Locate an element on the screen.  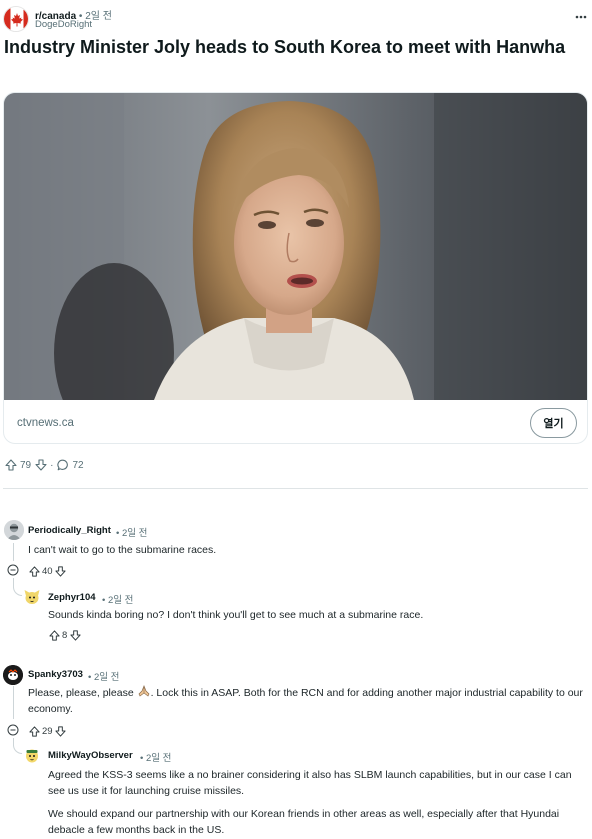
subreddit-avatar is located at coordinates (16, 19).